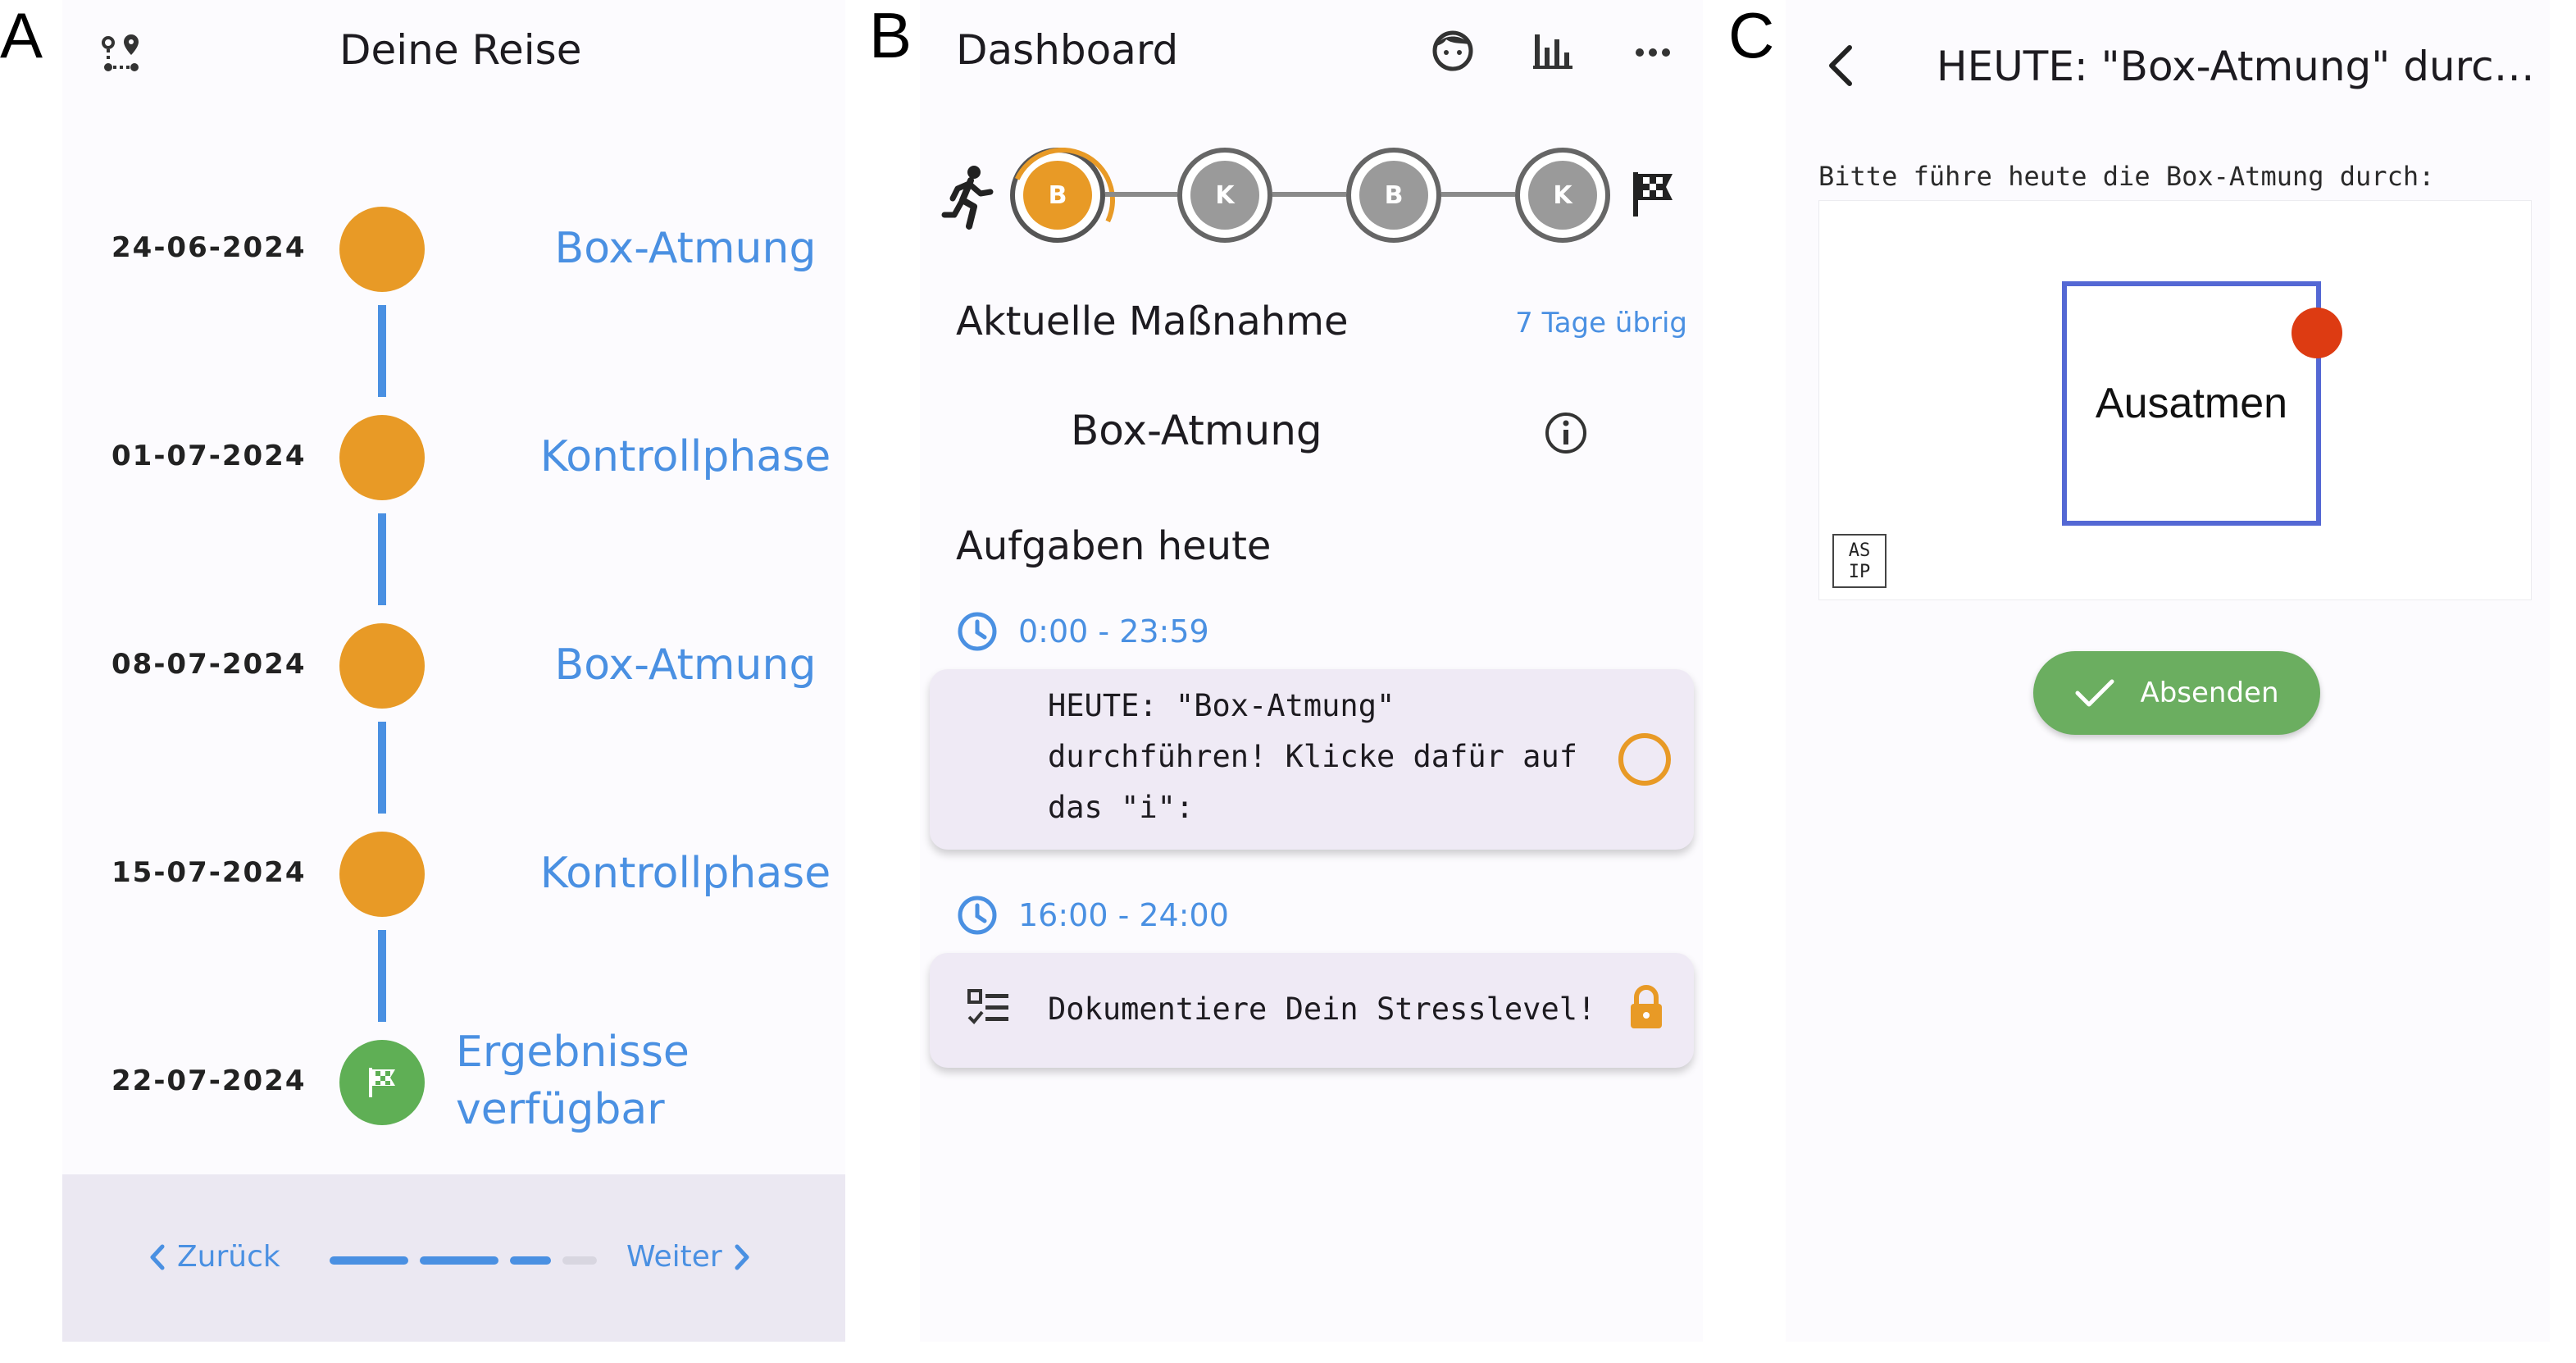 The image size is (2576, 1363). Describe the element at coordinates (1152, 321) in the screenshot. I see `current-measure-heading: Aktuelle Maßnahme` at that location.